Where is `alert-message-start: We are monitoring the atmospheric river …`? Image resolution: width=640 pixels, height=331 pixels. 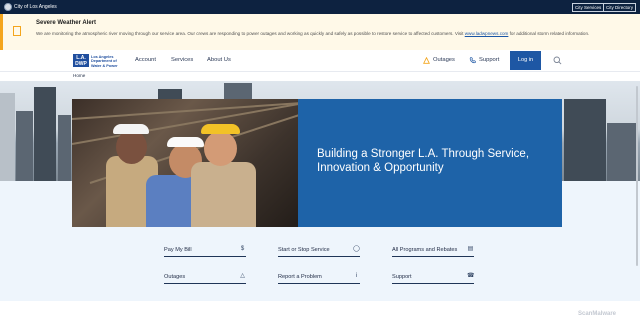
alert-message-start: We are monitoring the atmospheric river … is located at coordinates (250, 33).